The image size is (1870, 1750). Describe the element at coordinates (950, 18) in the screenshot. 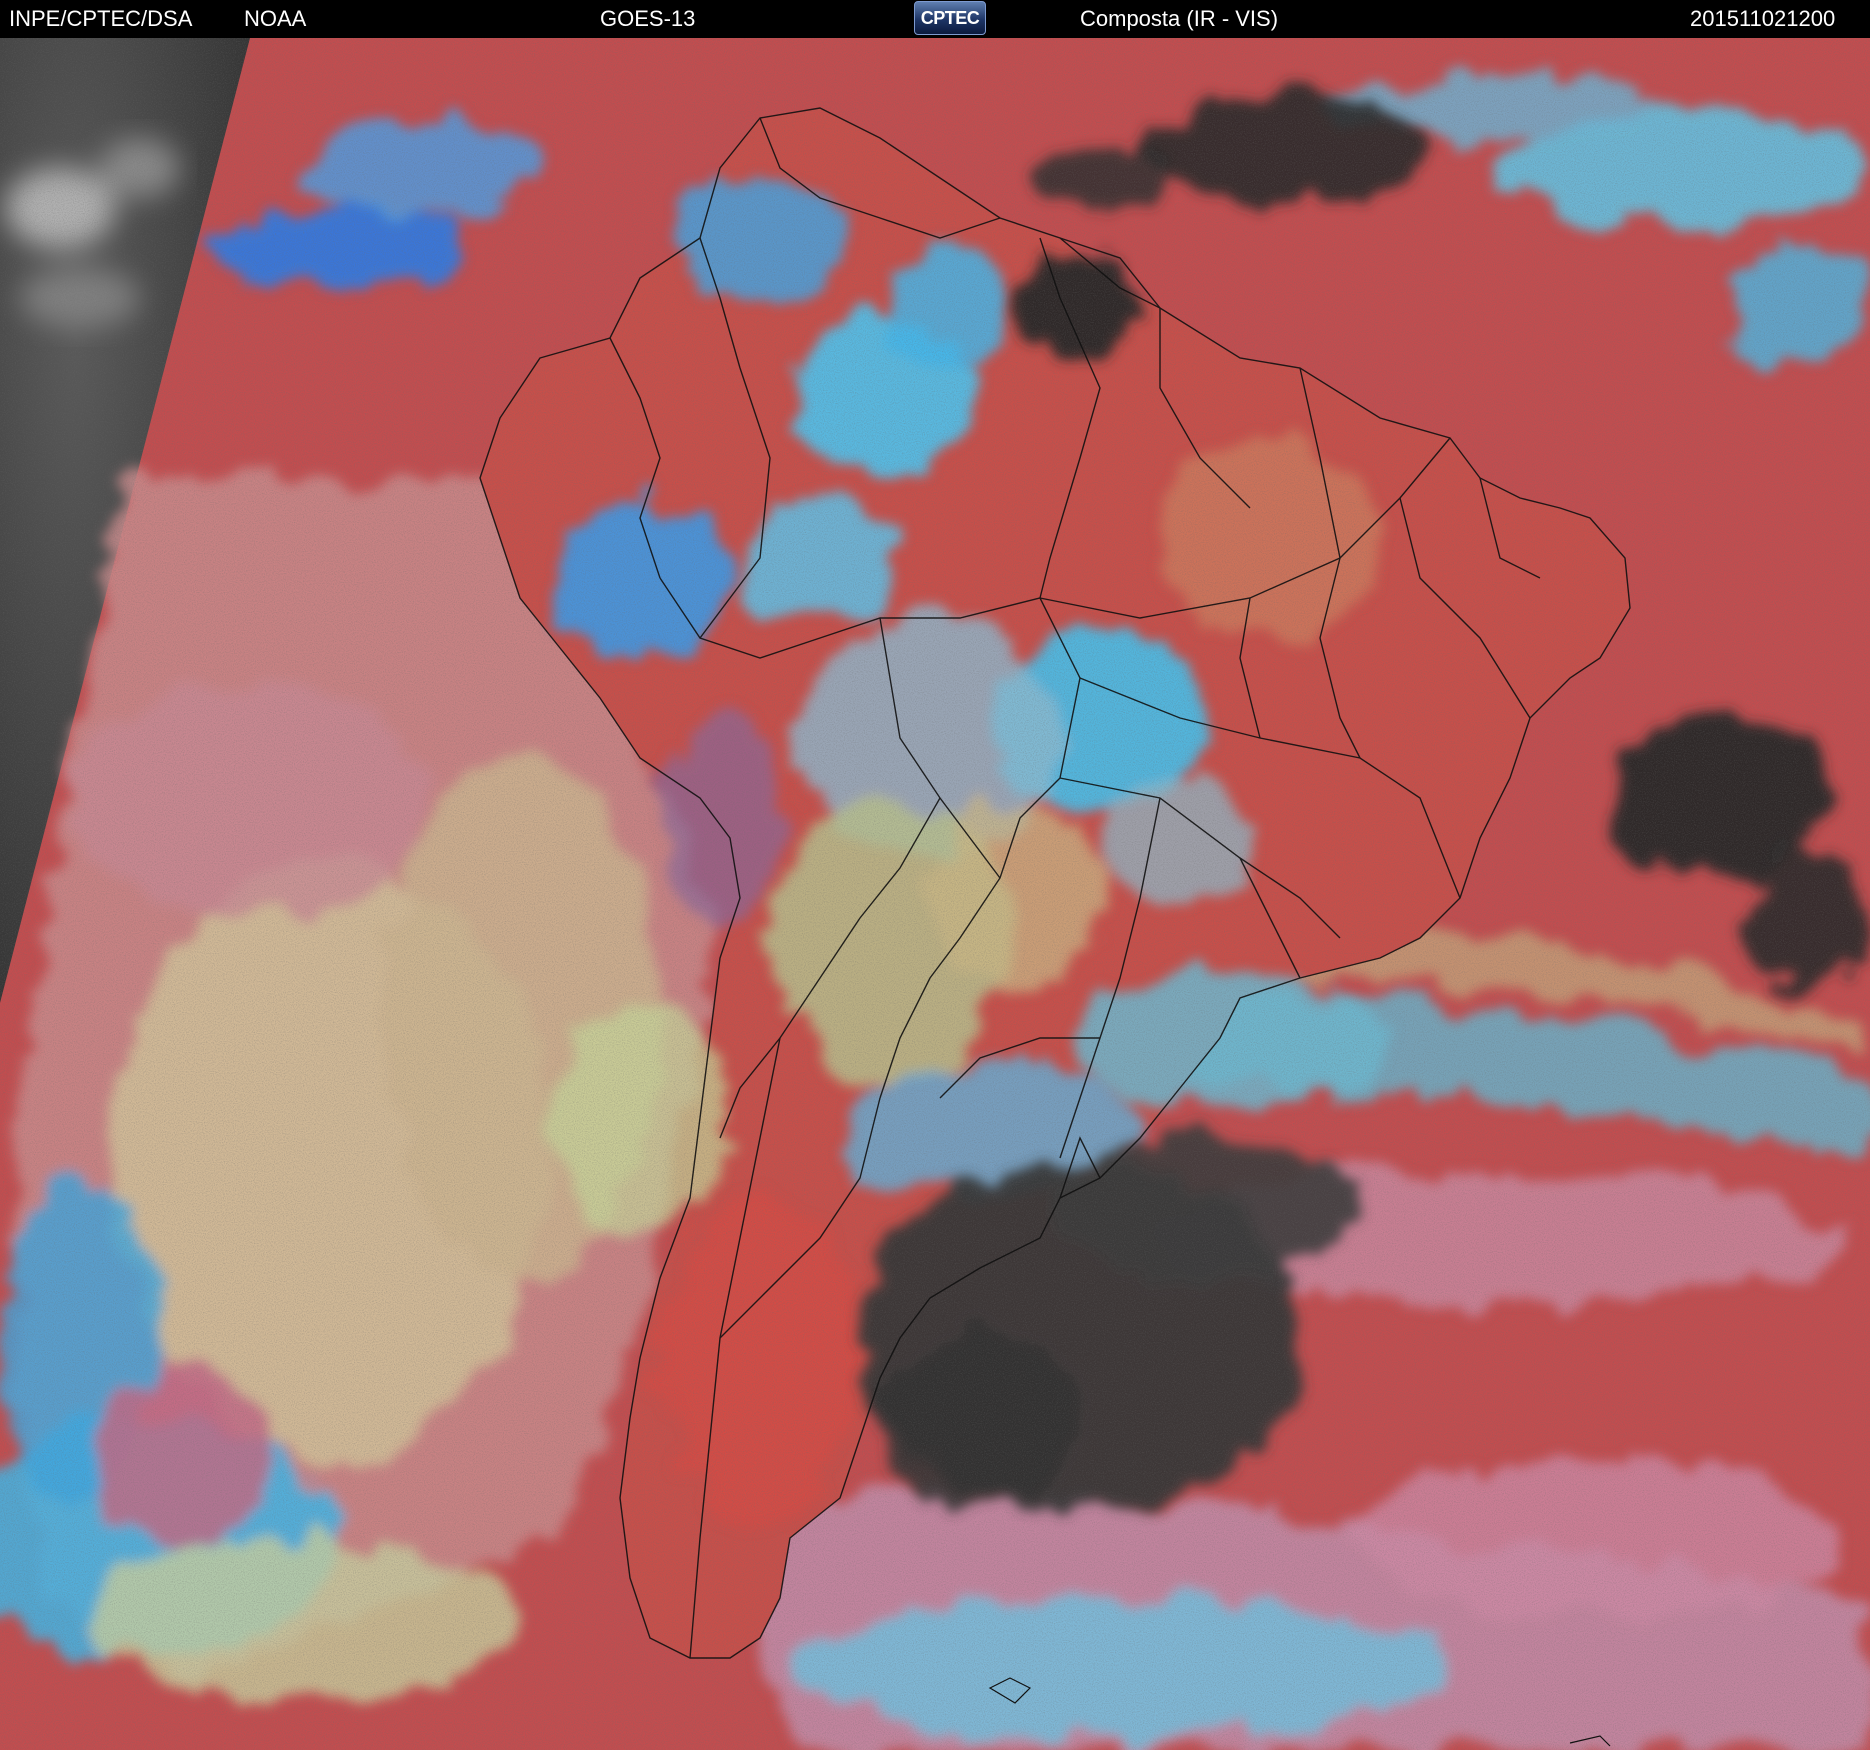

I see `cptec-logo: CPTEC` at that location.